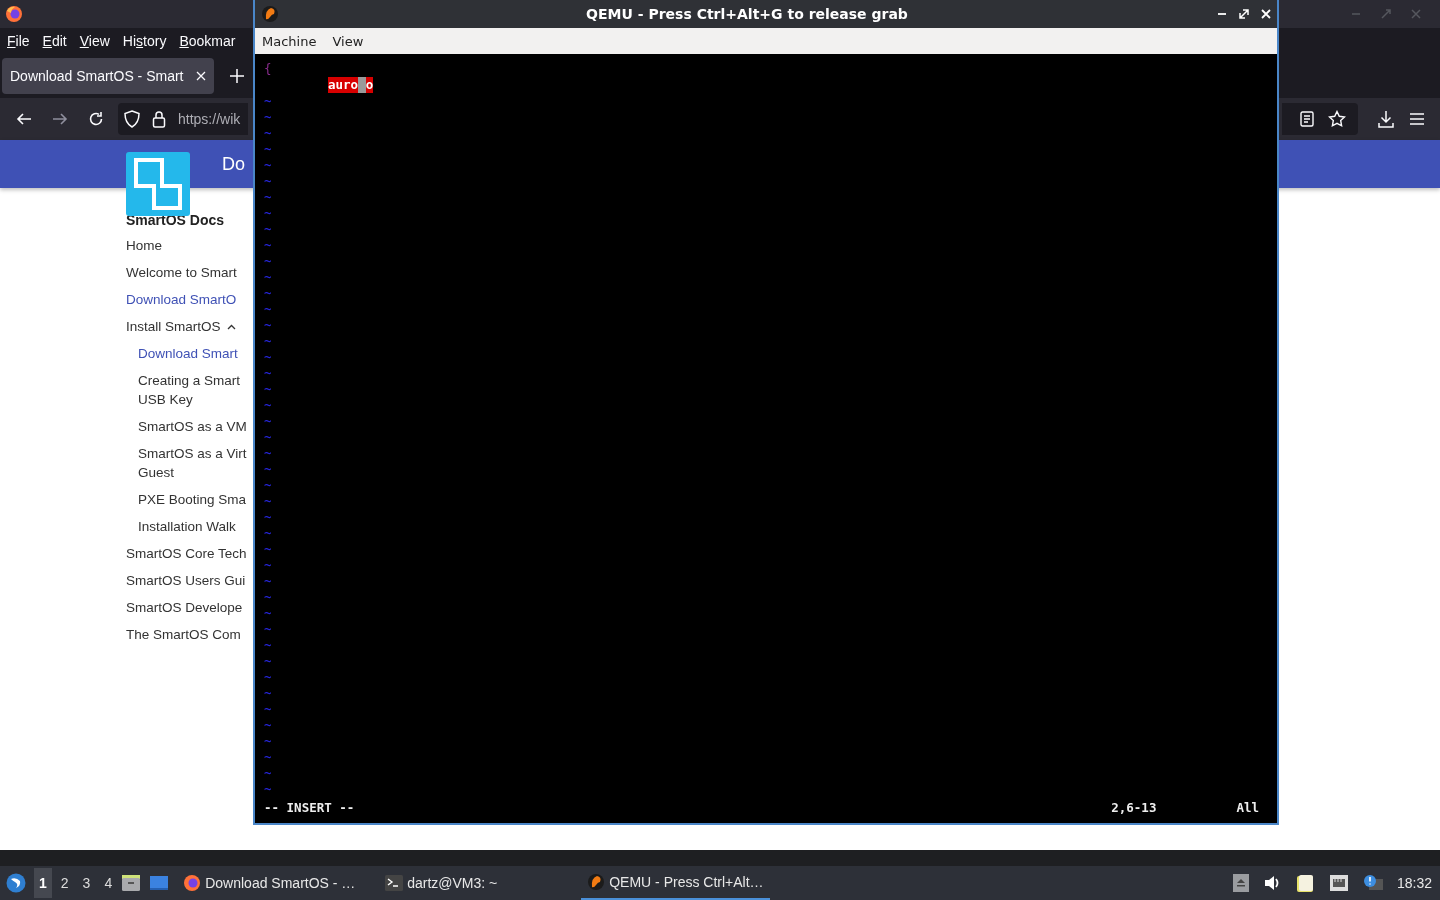 The width and height of the screenshot is (1440, 900). What do you see at coordinates (181, 299) in the screenshot?
I see `nav-link: Download SmartO` at bounding box center [181, 299].